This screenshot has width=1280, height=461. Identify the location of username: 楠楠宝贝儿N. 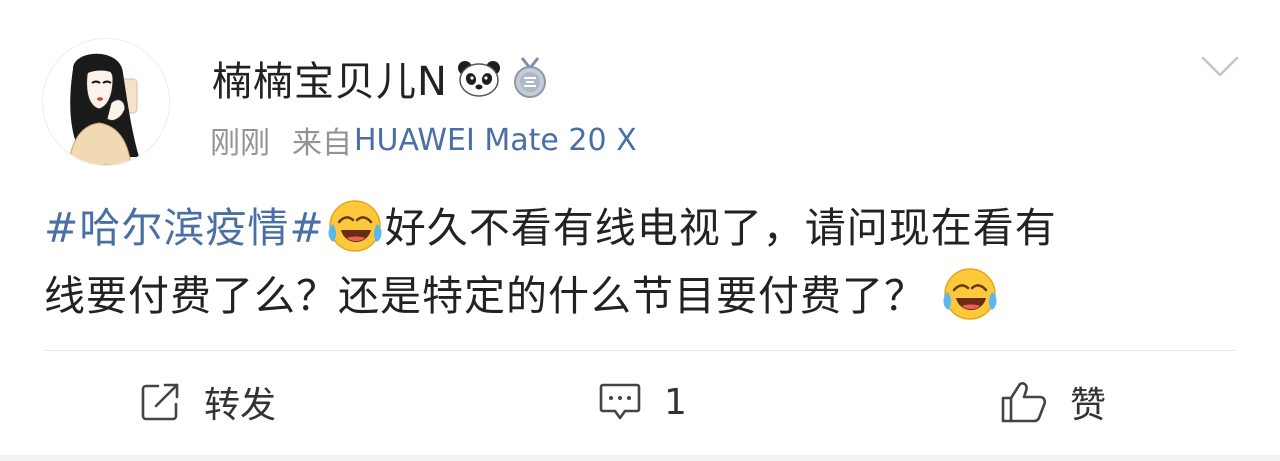
(330, 78).